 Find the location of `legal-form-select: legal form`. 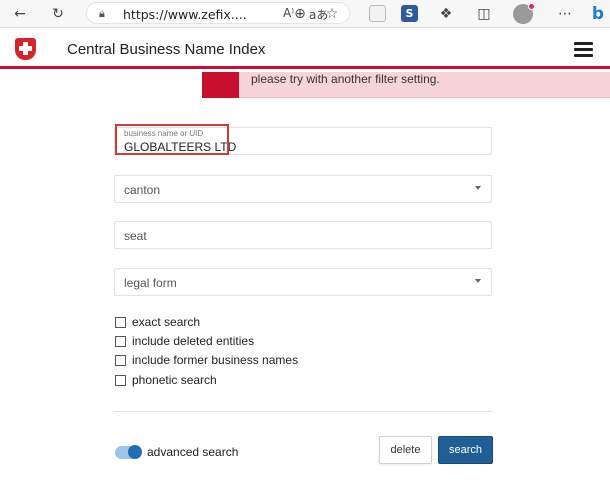

legal-form-select: legal form is located at coordinates (303, 282).